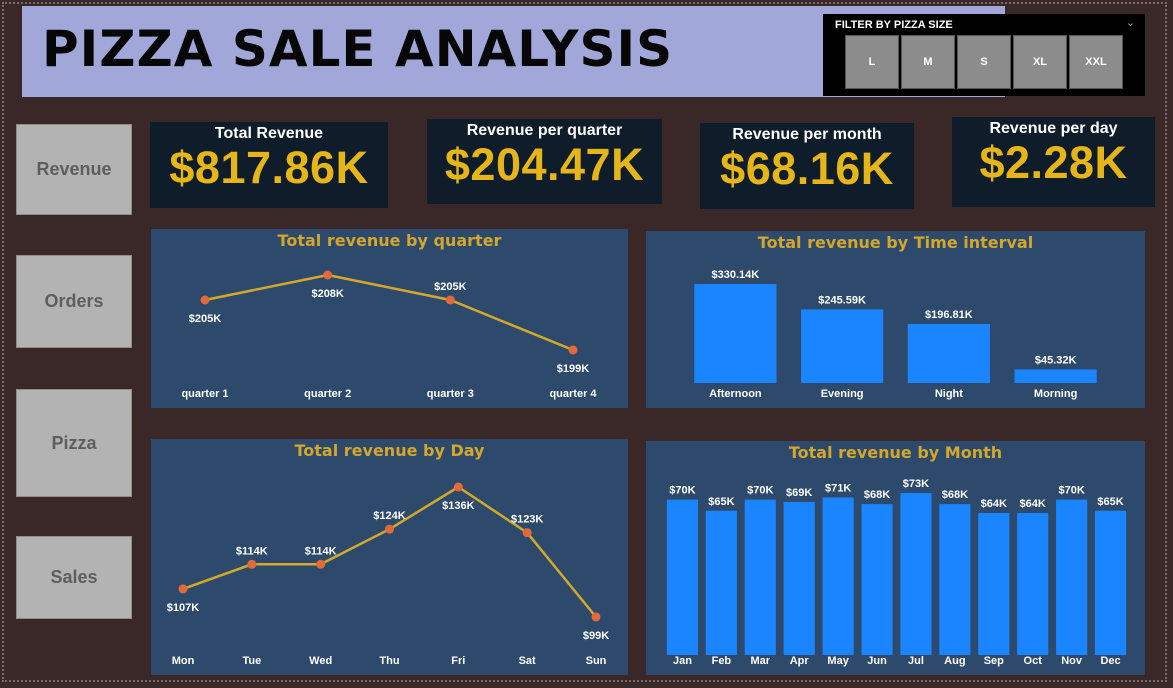  Describe the element at coordinates (596, 636) in the screenshot. I see `data-label: $99K` at that location.